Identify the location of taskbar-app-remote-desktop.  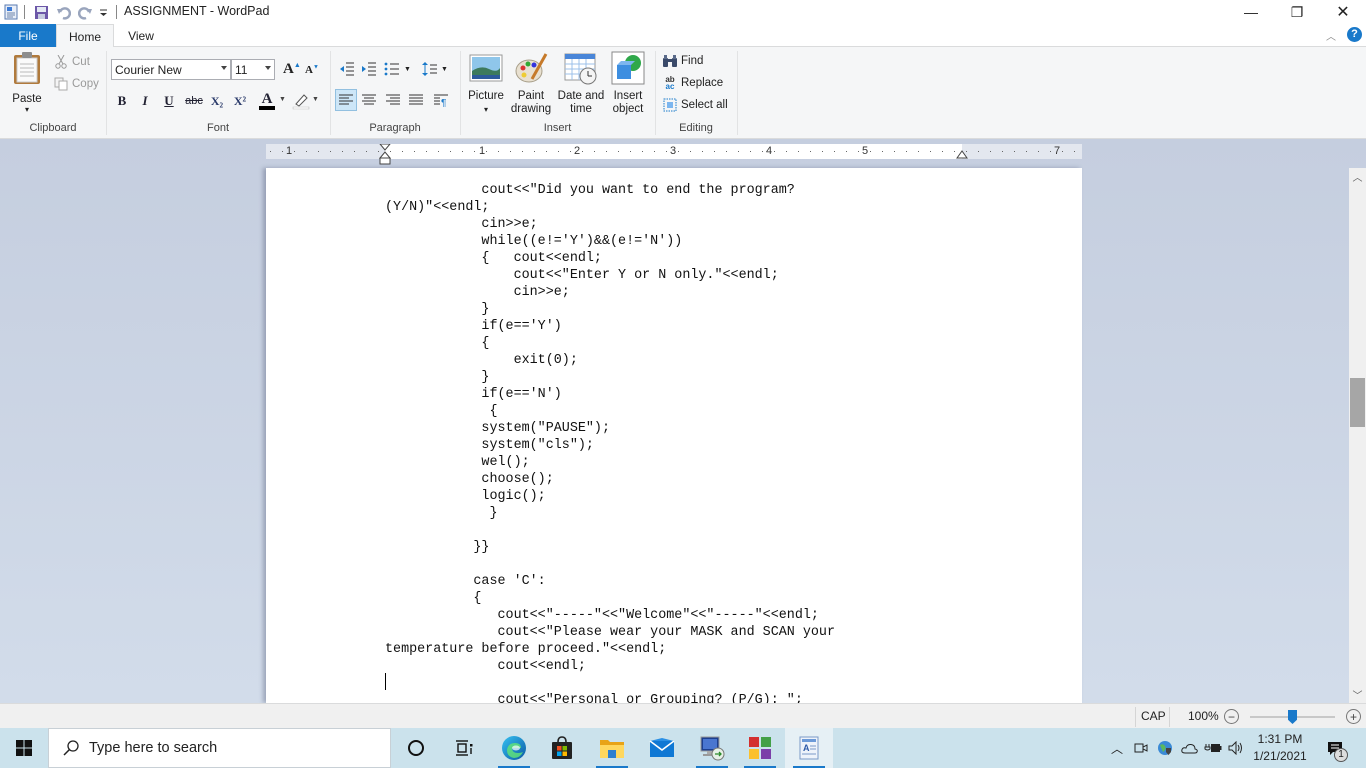
(712, 748).